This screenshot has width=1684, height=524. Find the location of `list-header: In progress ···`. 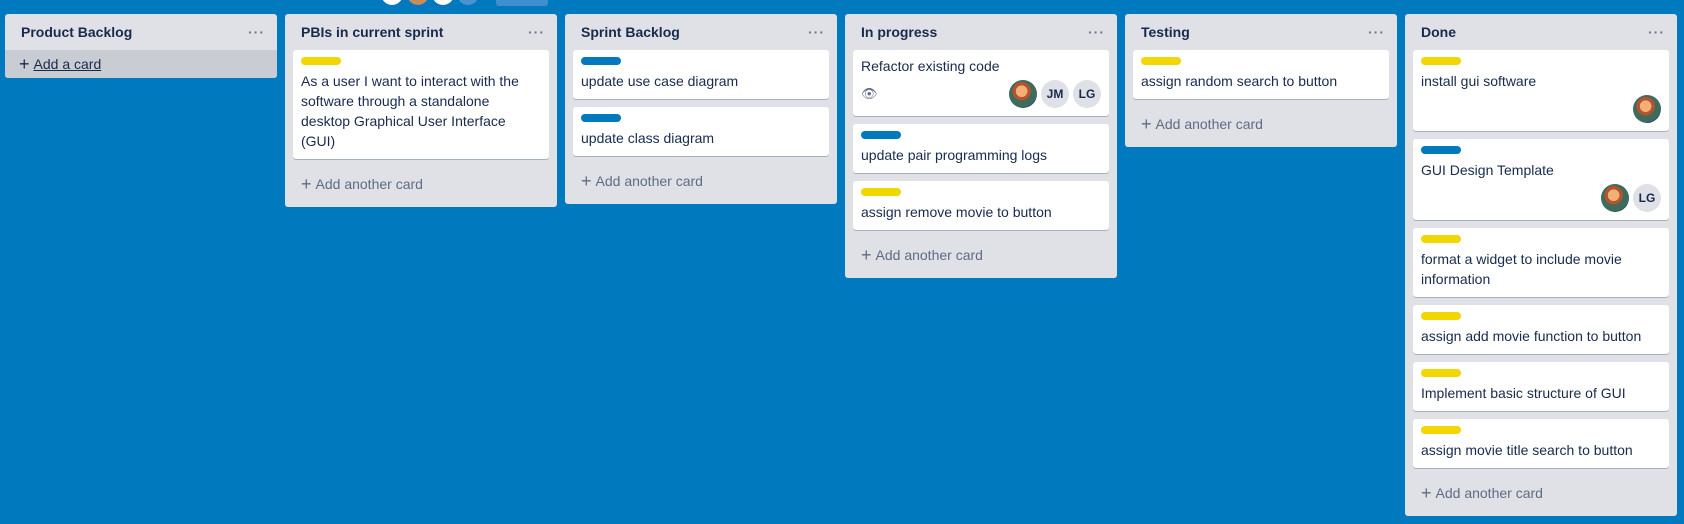

list-header: In progress ··· is located at coordinates (981, 32).